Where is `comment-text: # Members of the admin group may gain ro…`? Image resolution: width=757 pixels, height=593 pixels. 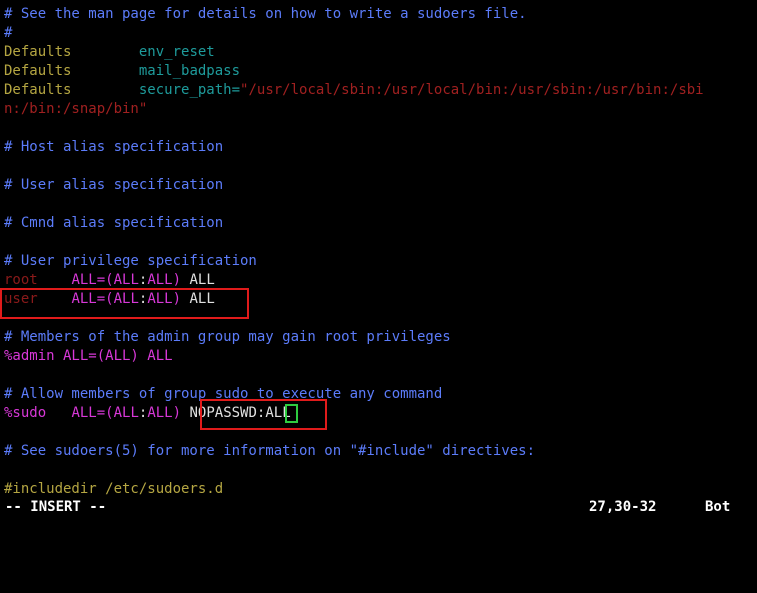 comment-text: # Members of the admin group may gain ro… is located at coordinates (227, 337).